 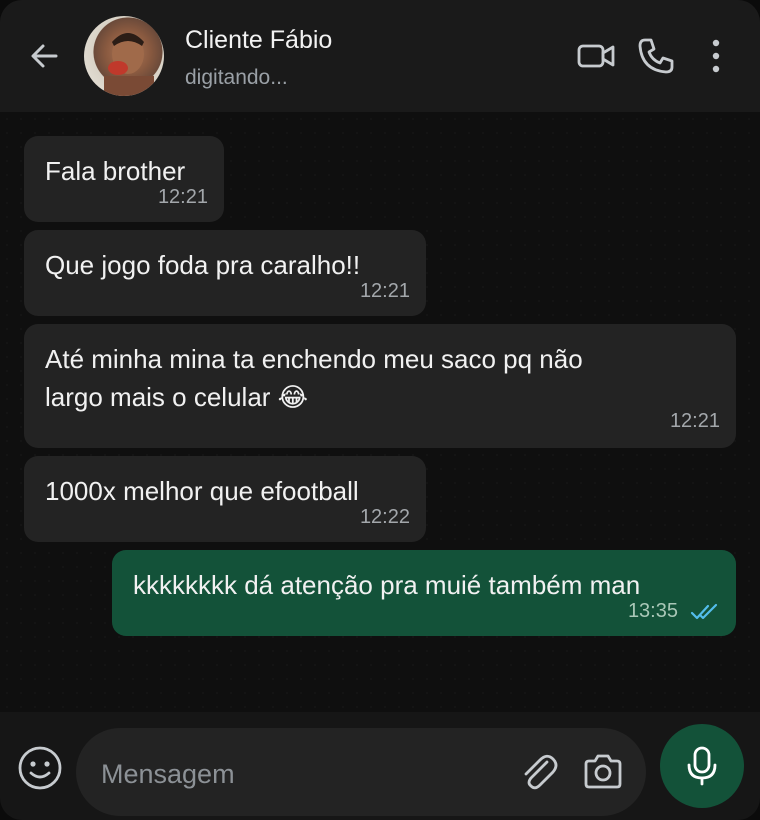 I want to click on read-receipt-icon, so click(x=704, y=611).